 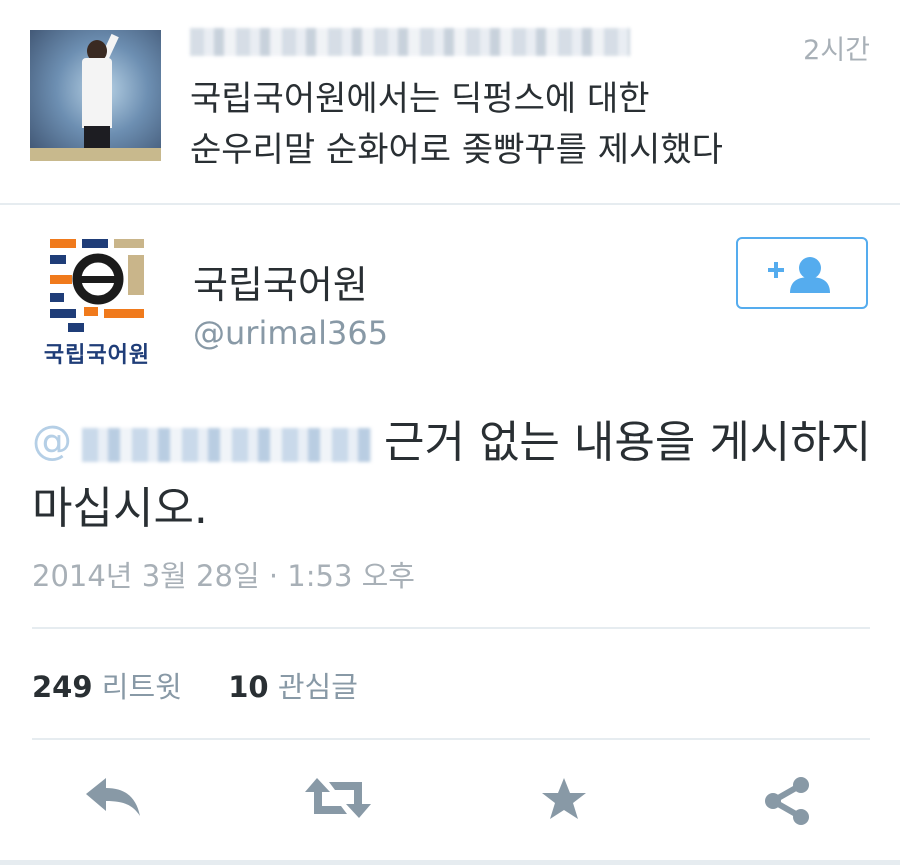 I want to click on share-button, so click(x=787, y=800).